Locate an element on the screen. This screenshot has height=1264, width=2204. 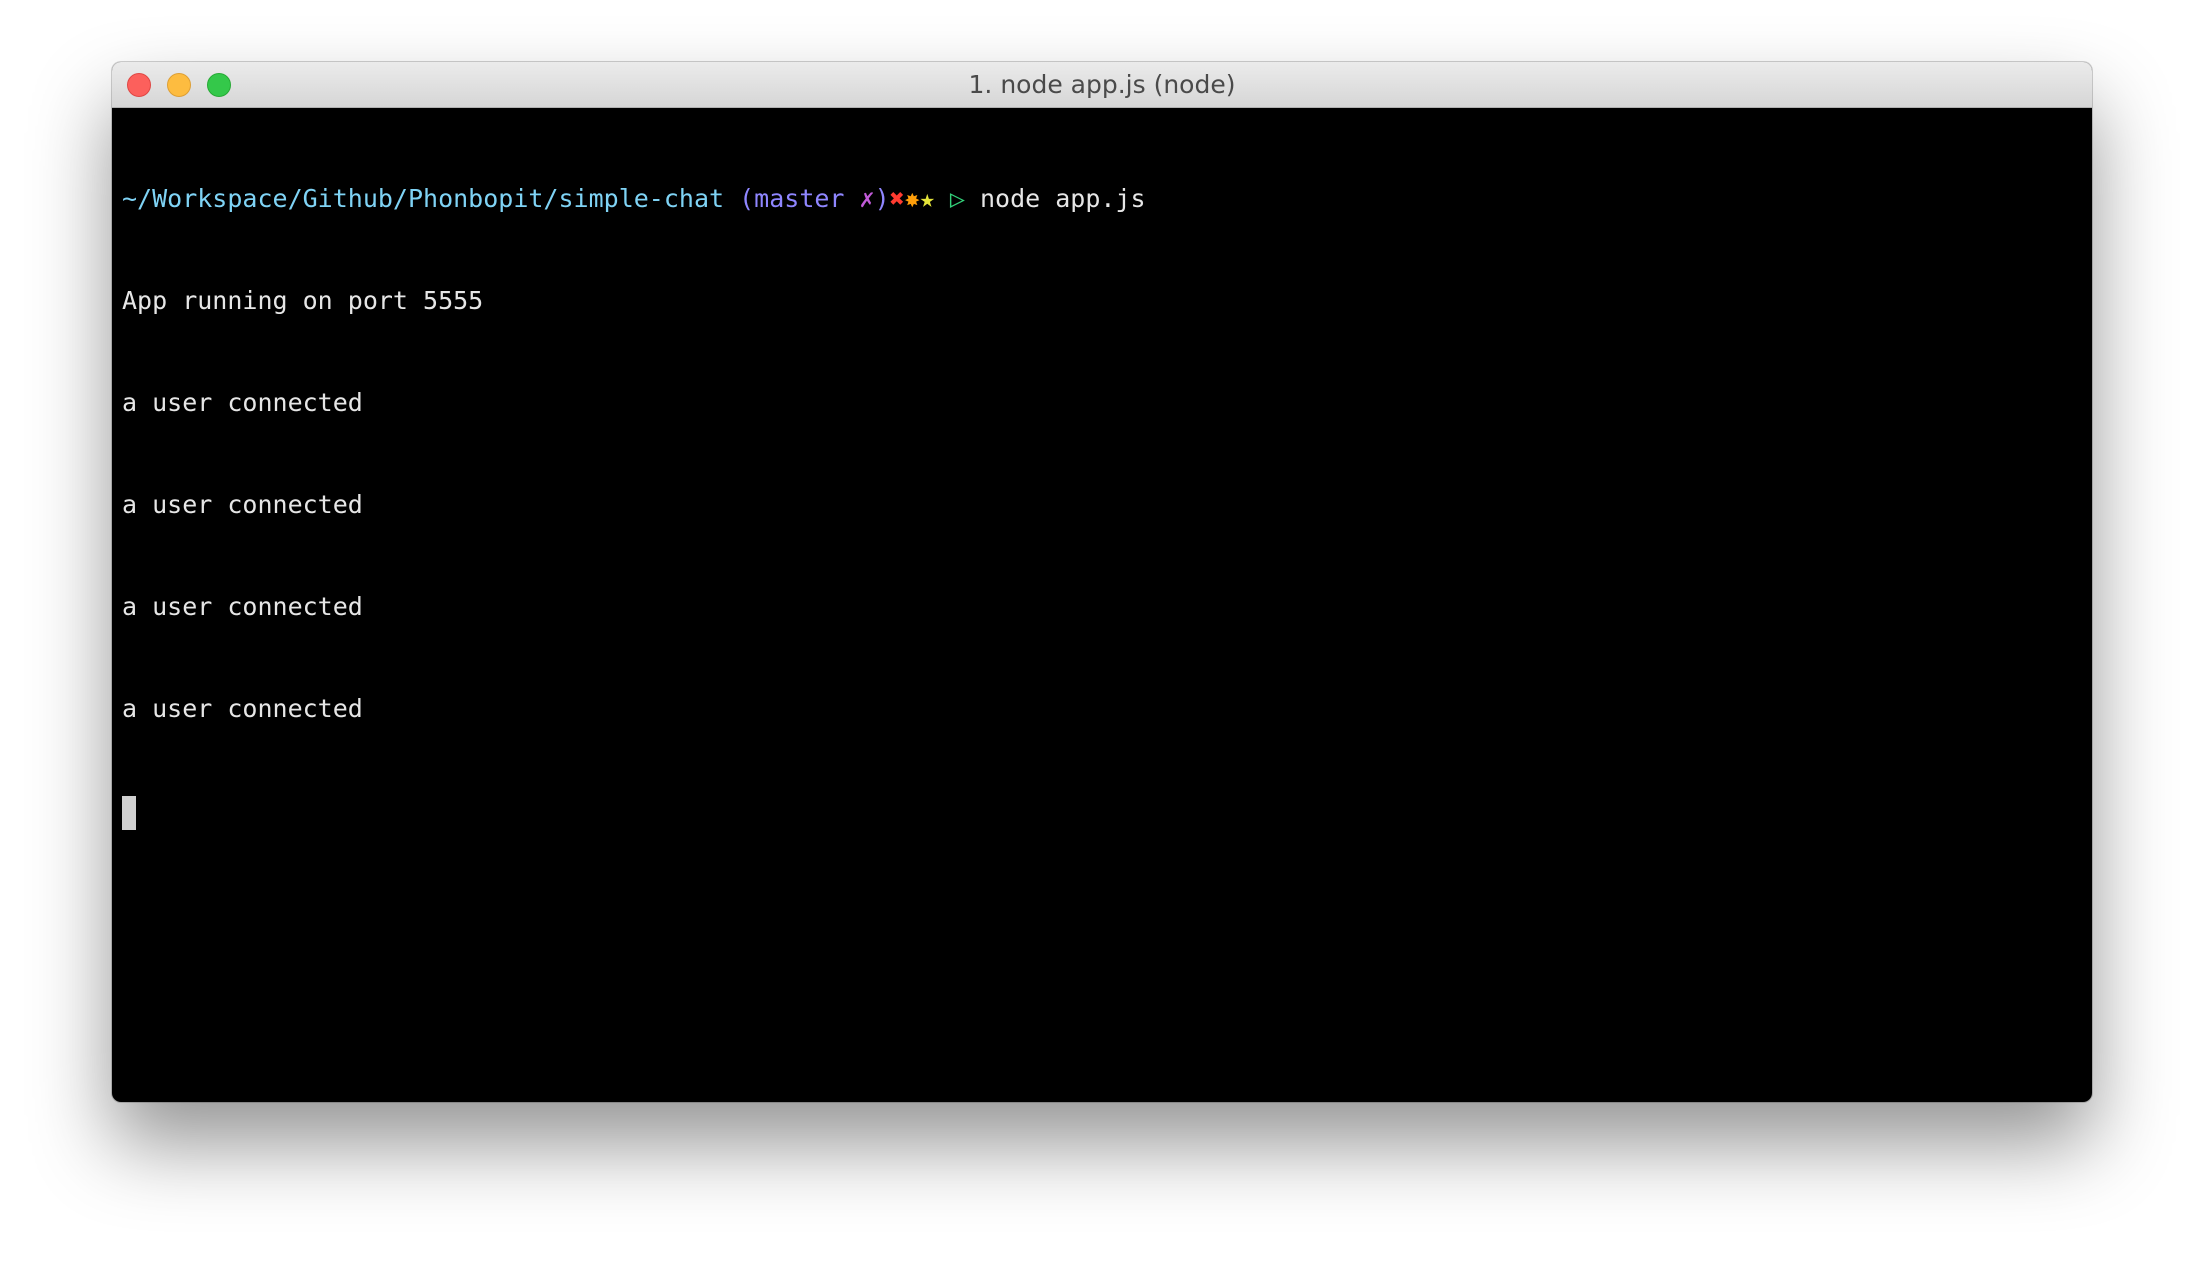
text-cursor is located at coordinates (129, 813).